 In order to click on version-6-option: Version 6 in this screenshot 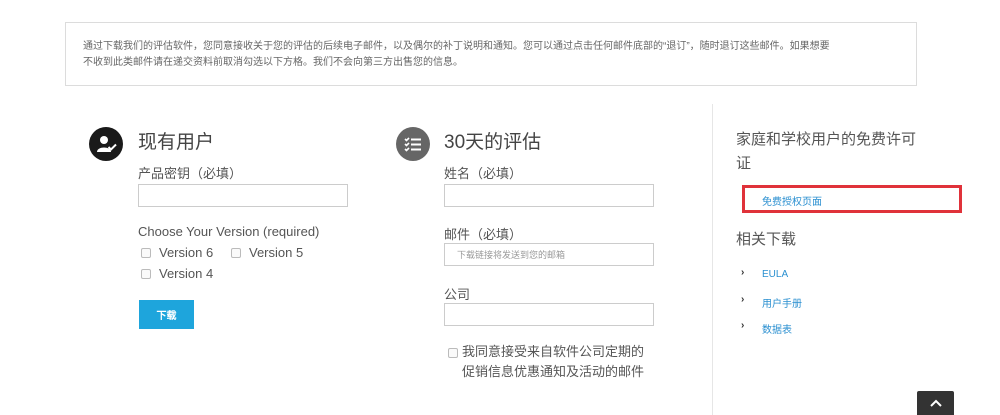, I will do `click(177, 252)`.